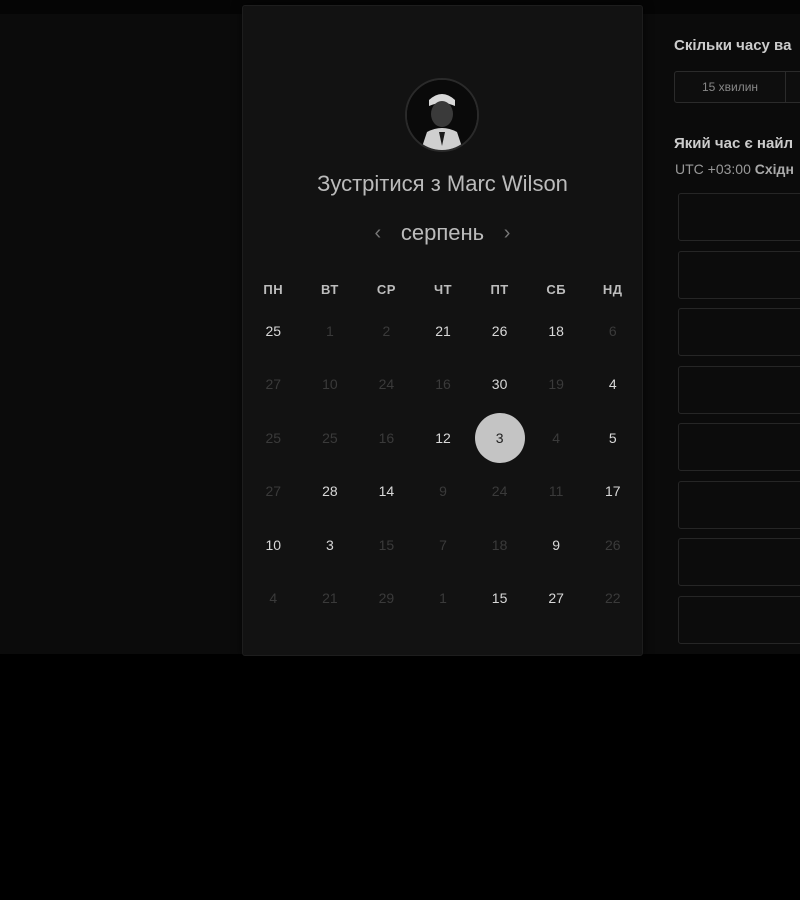  What do you see at coordinates (556, 289) in the screenshot?
I see `weekday-label: СБ` at bounding box center [556, 289].